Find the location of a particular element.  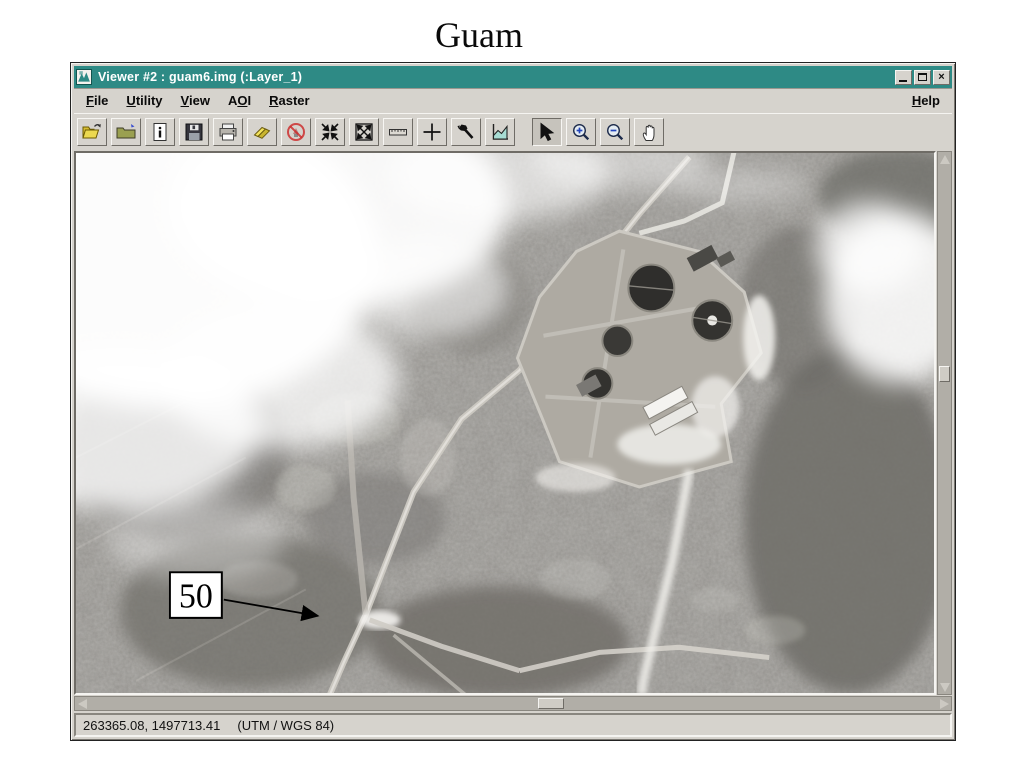

zoom-extent-button is located at coordinates (364, 132).